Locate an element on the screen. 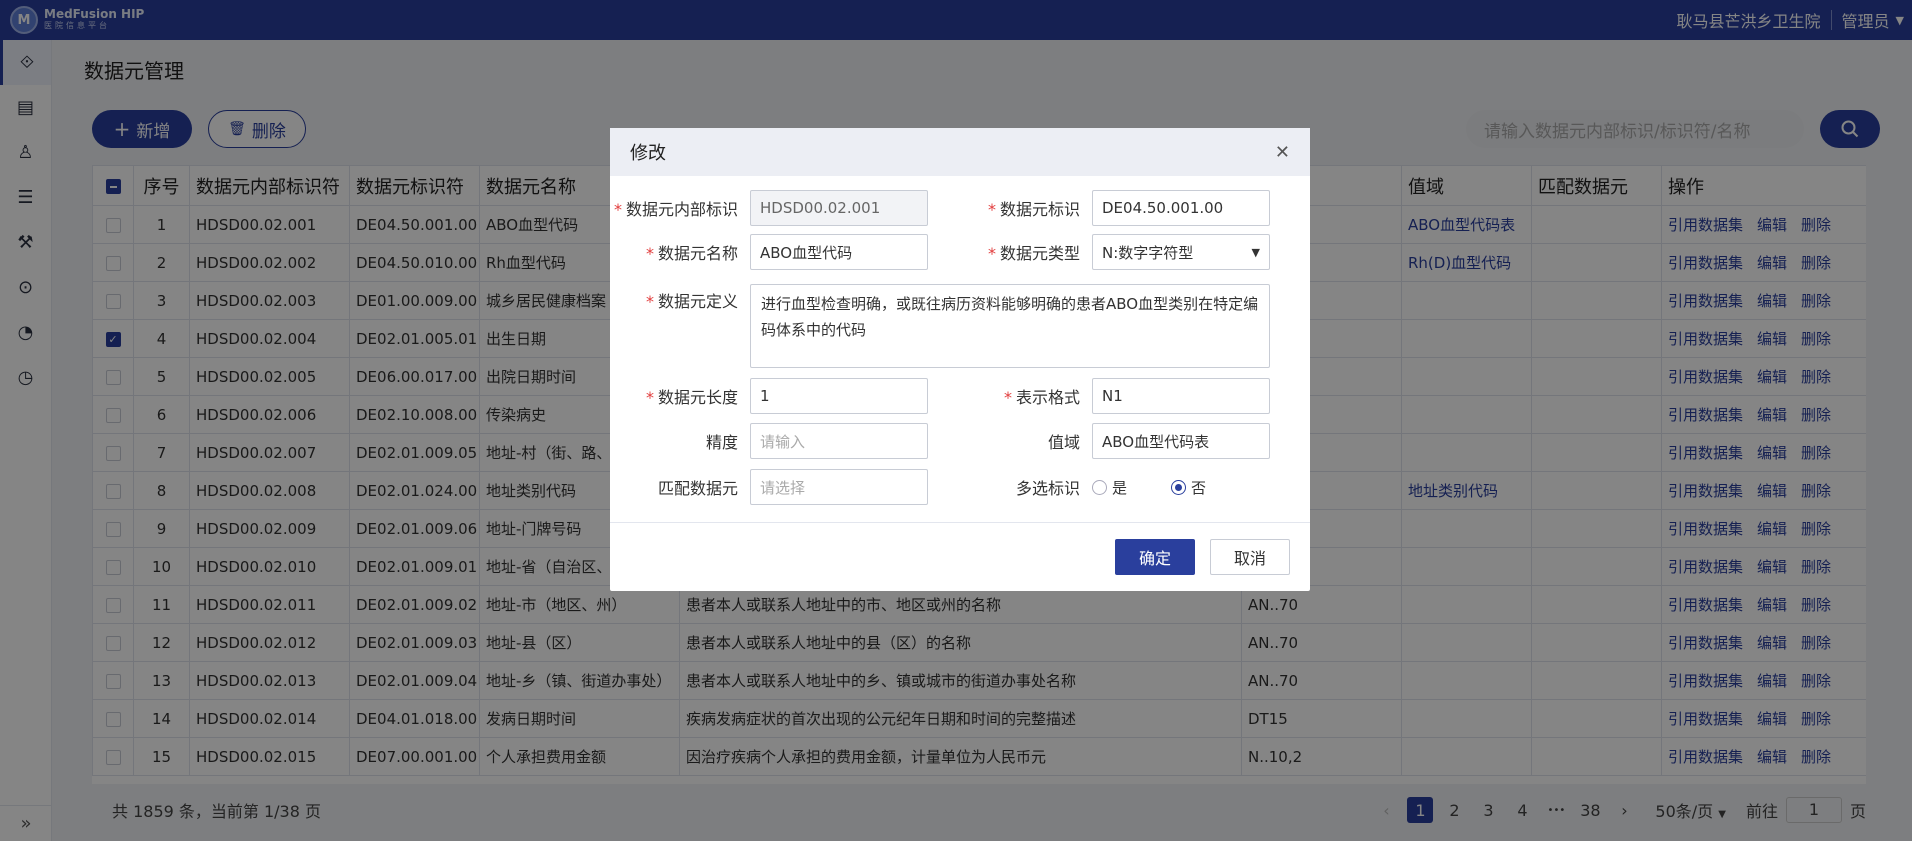 The image size is (1912, 841). field-format: * 表示格式 N1 is located at coordinates (1111, 396).